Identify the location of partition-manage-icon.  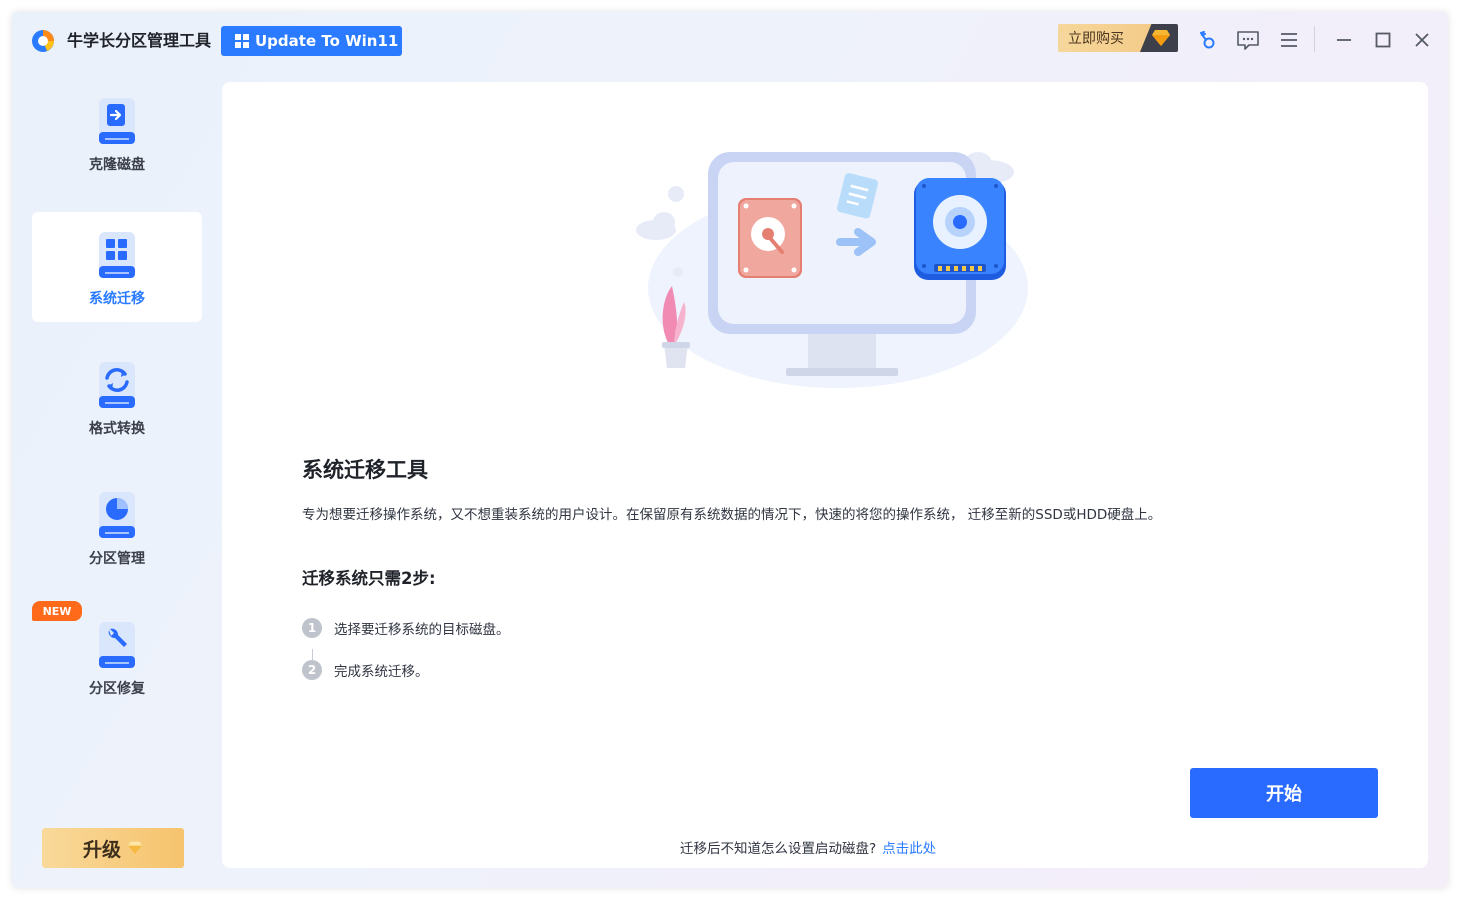
(117, 515).